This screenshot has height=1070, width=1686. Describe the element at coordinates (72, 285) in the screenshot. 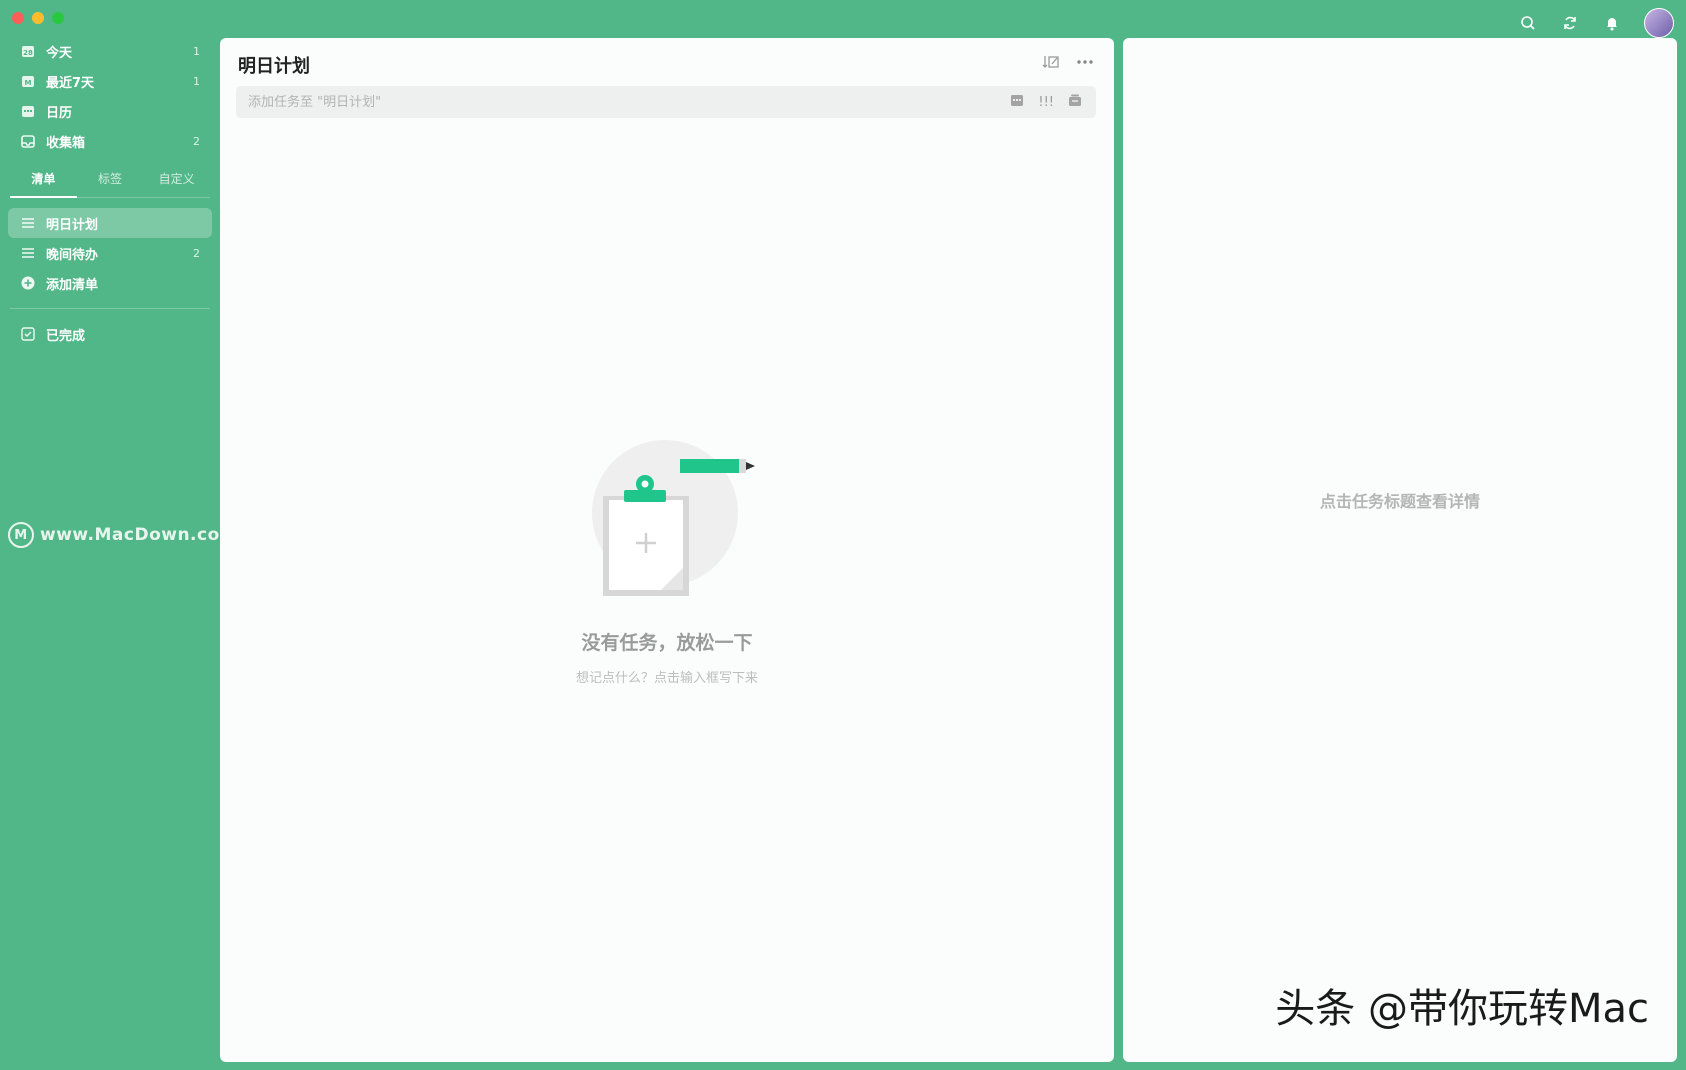

I see `add-list-label: 添加清单` at that location.